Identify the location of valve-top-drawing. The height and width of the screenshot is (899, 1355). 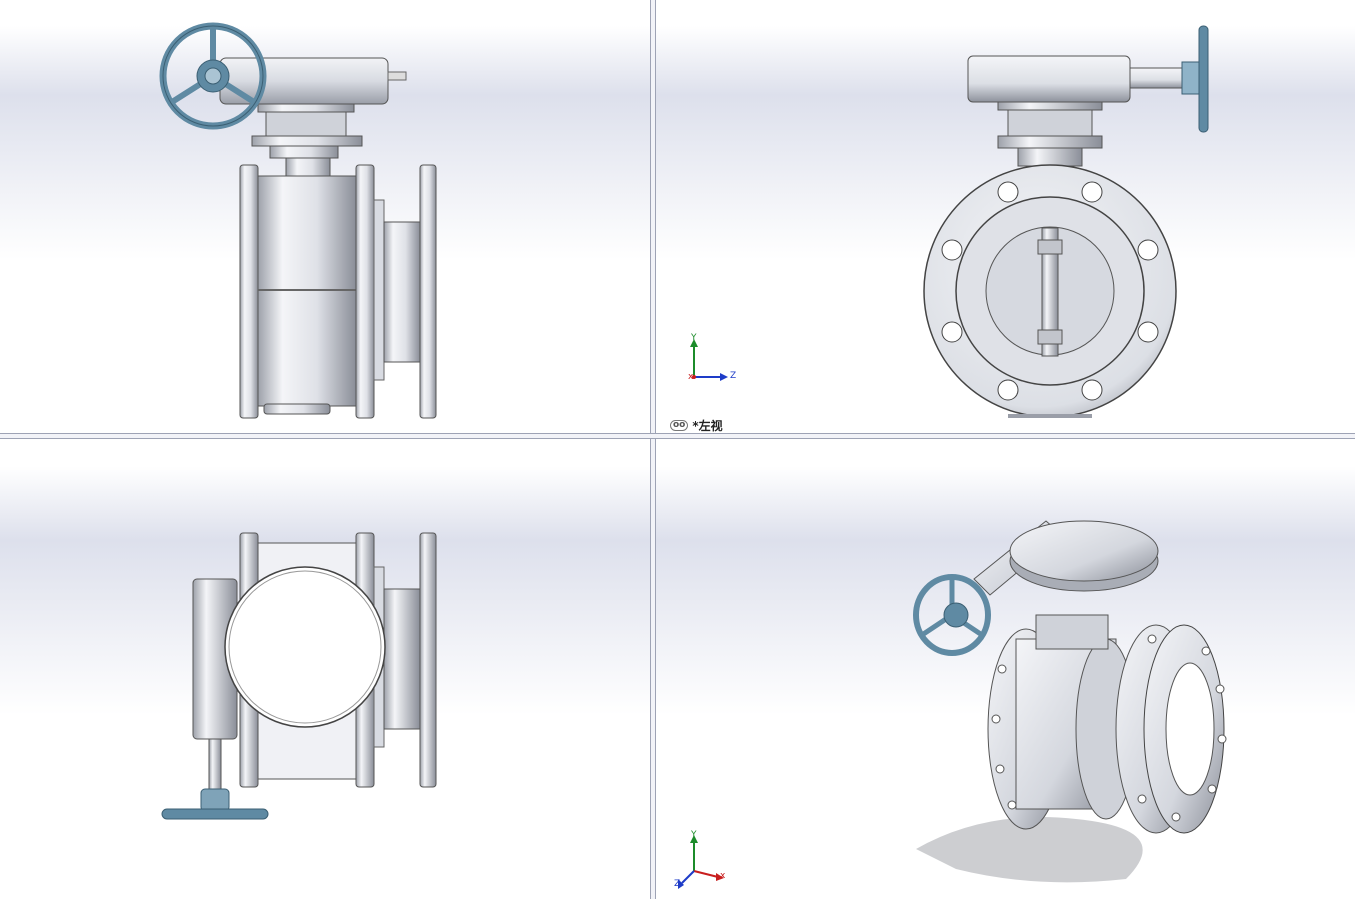
(299, 676).